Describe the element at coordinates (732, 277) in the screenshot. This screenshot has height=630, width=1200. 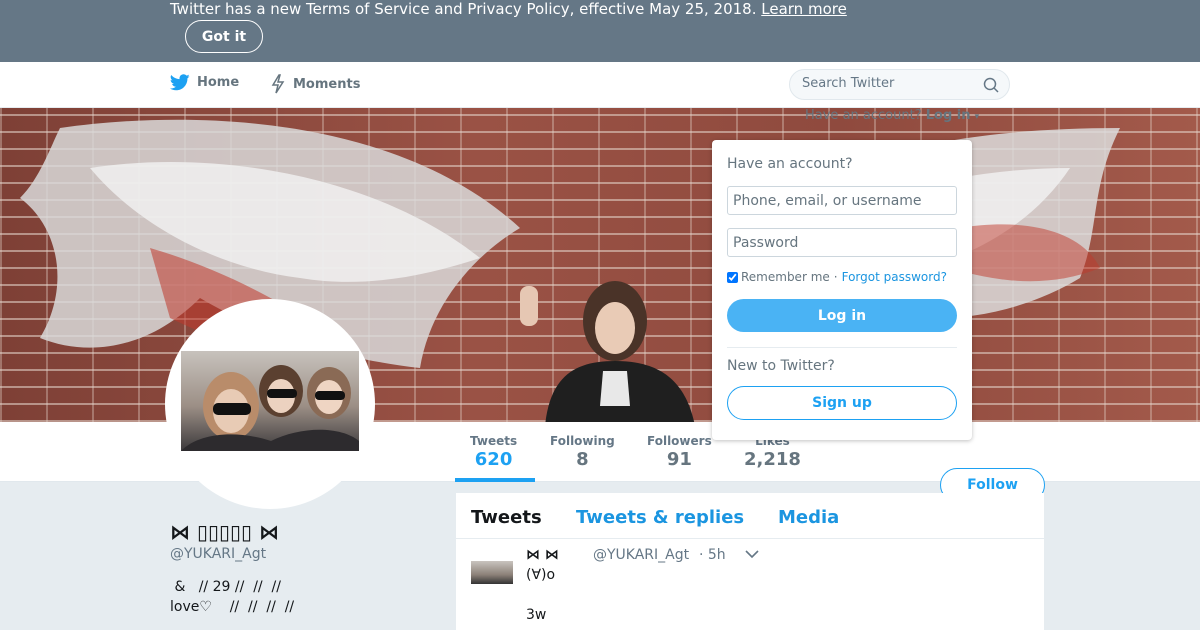
I see `remember-me-checkbox` at that location.